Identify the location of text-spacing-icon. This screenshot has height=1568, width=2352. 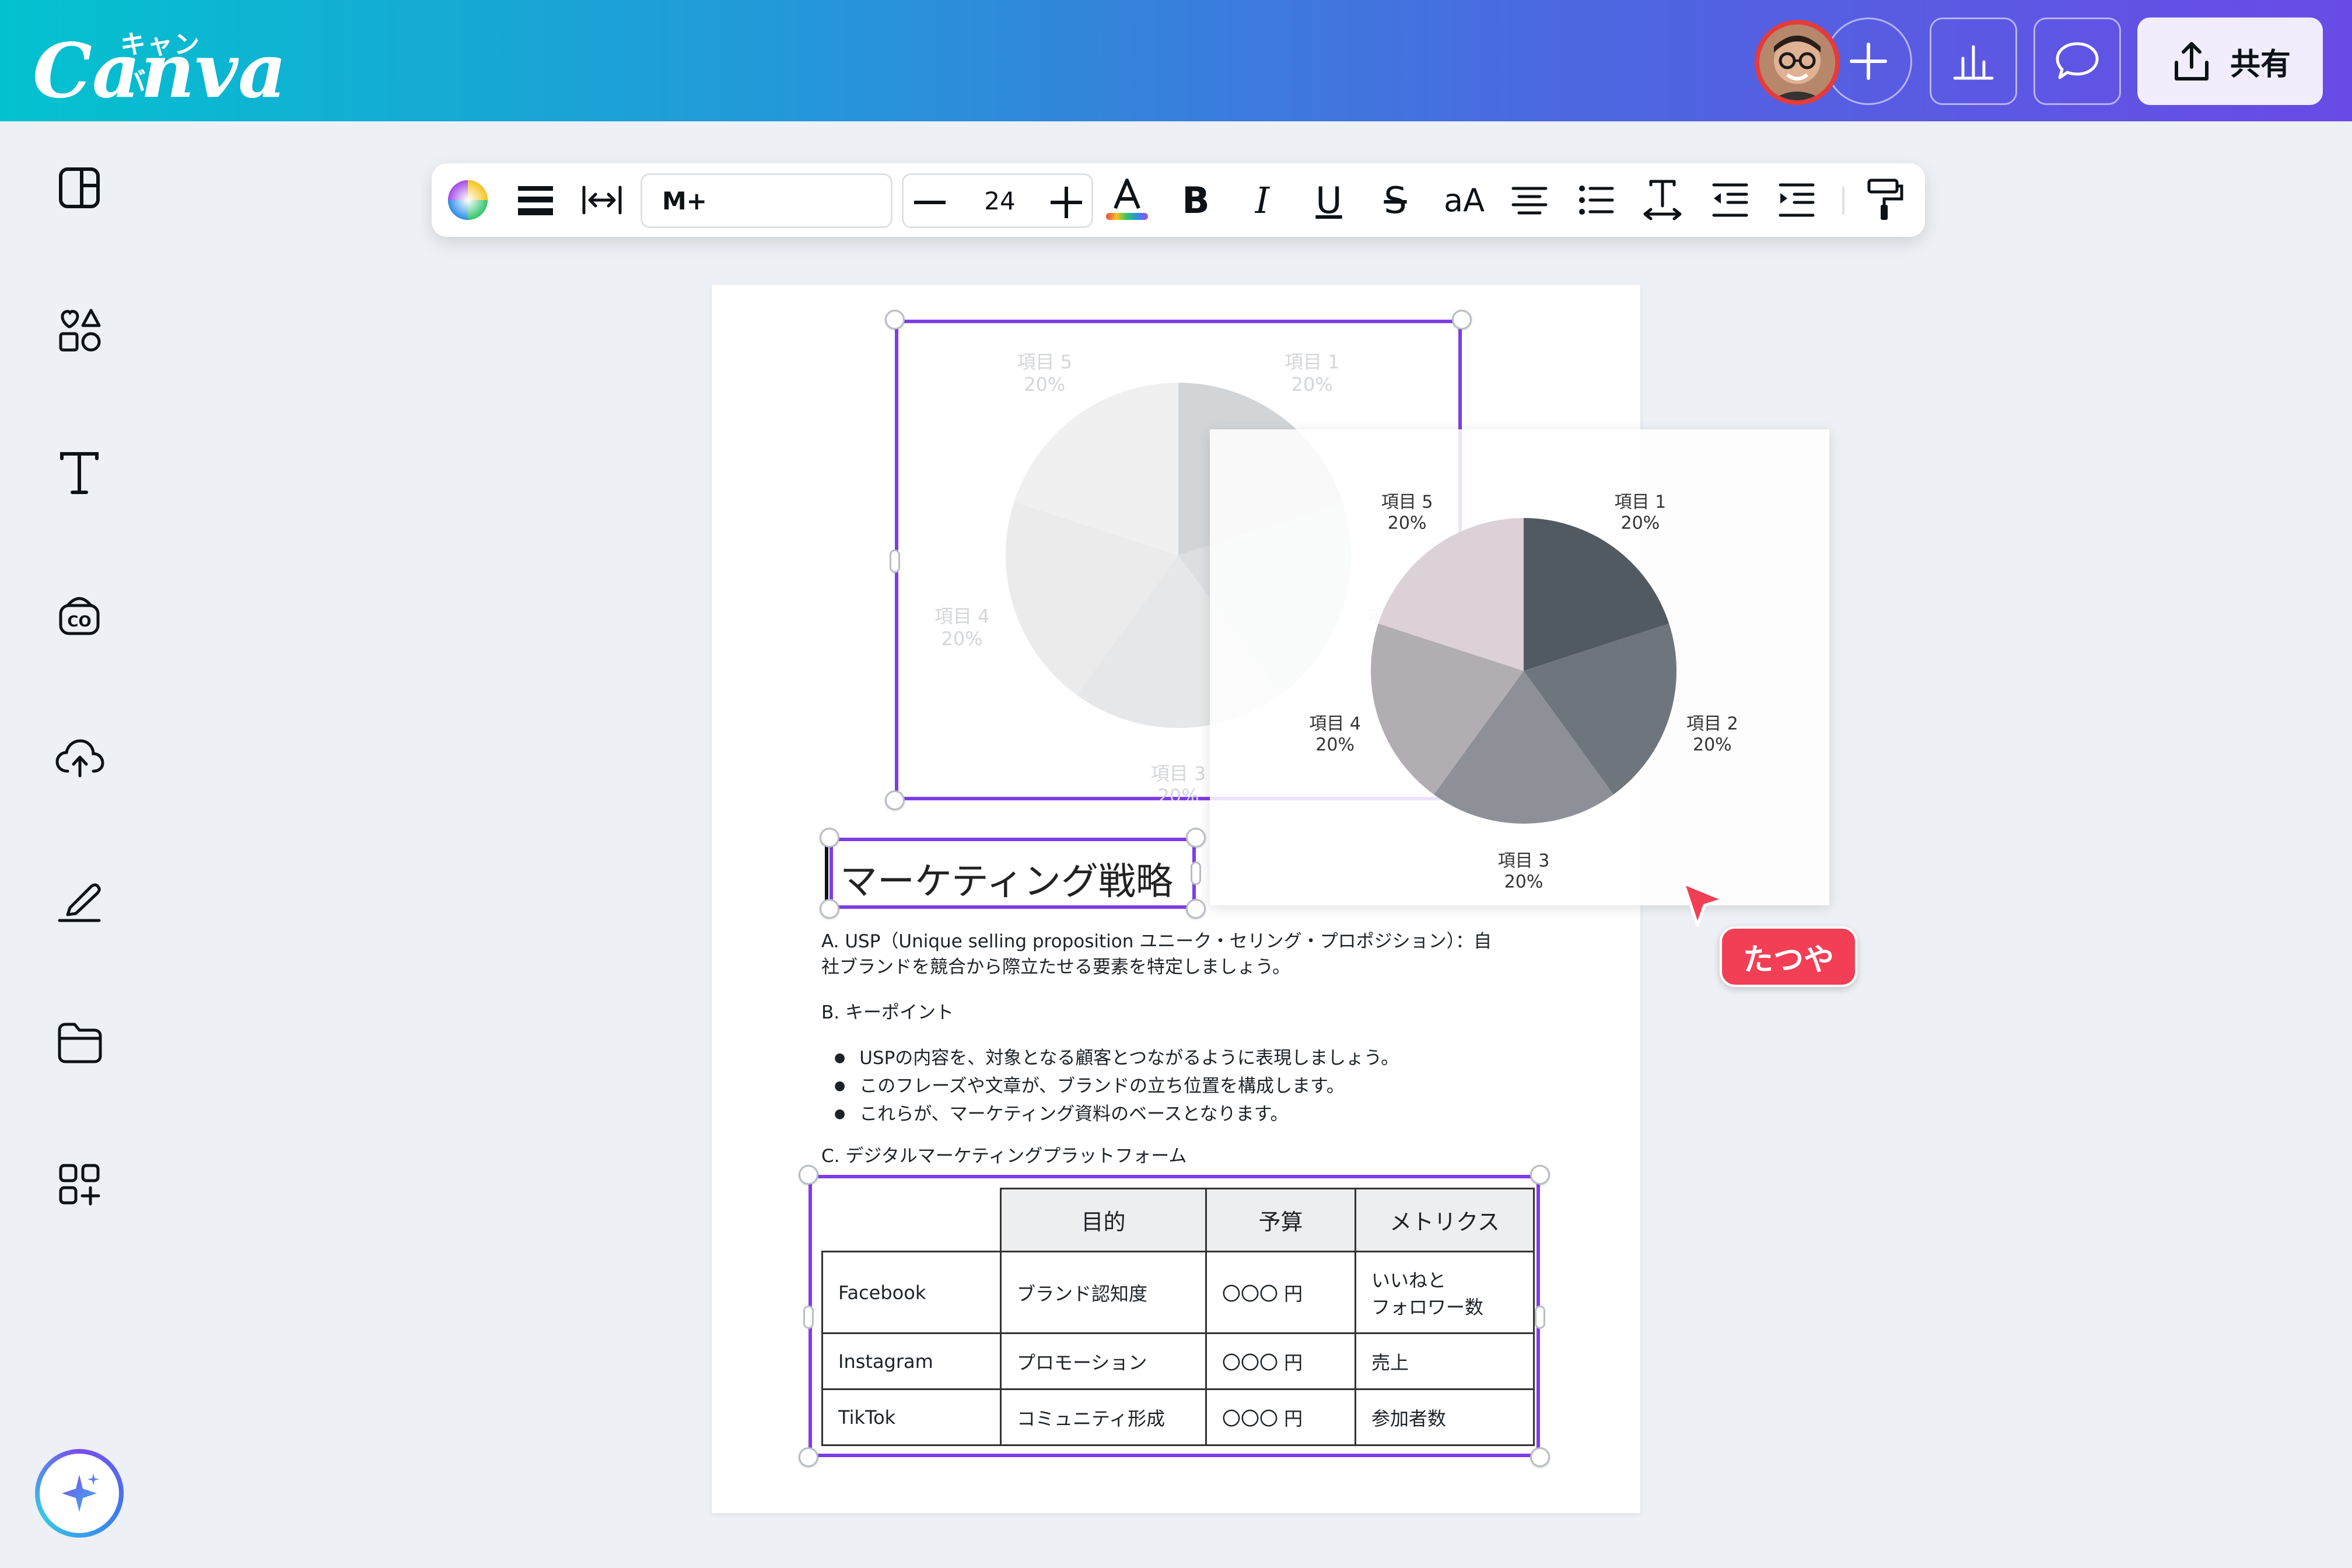
(1662, 200).